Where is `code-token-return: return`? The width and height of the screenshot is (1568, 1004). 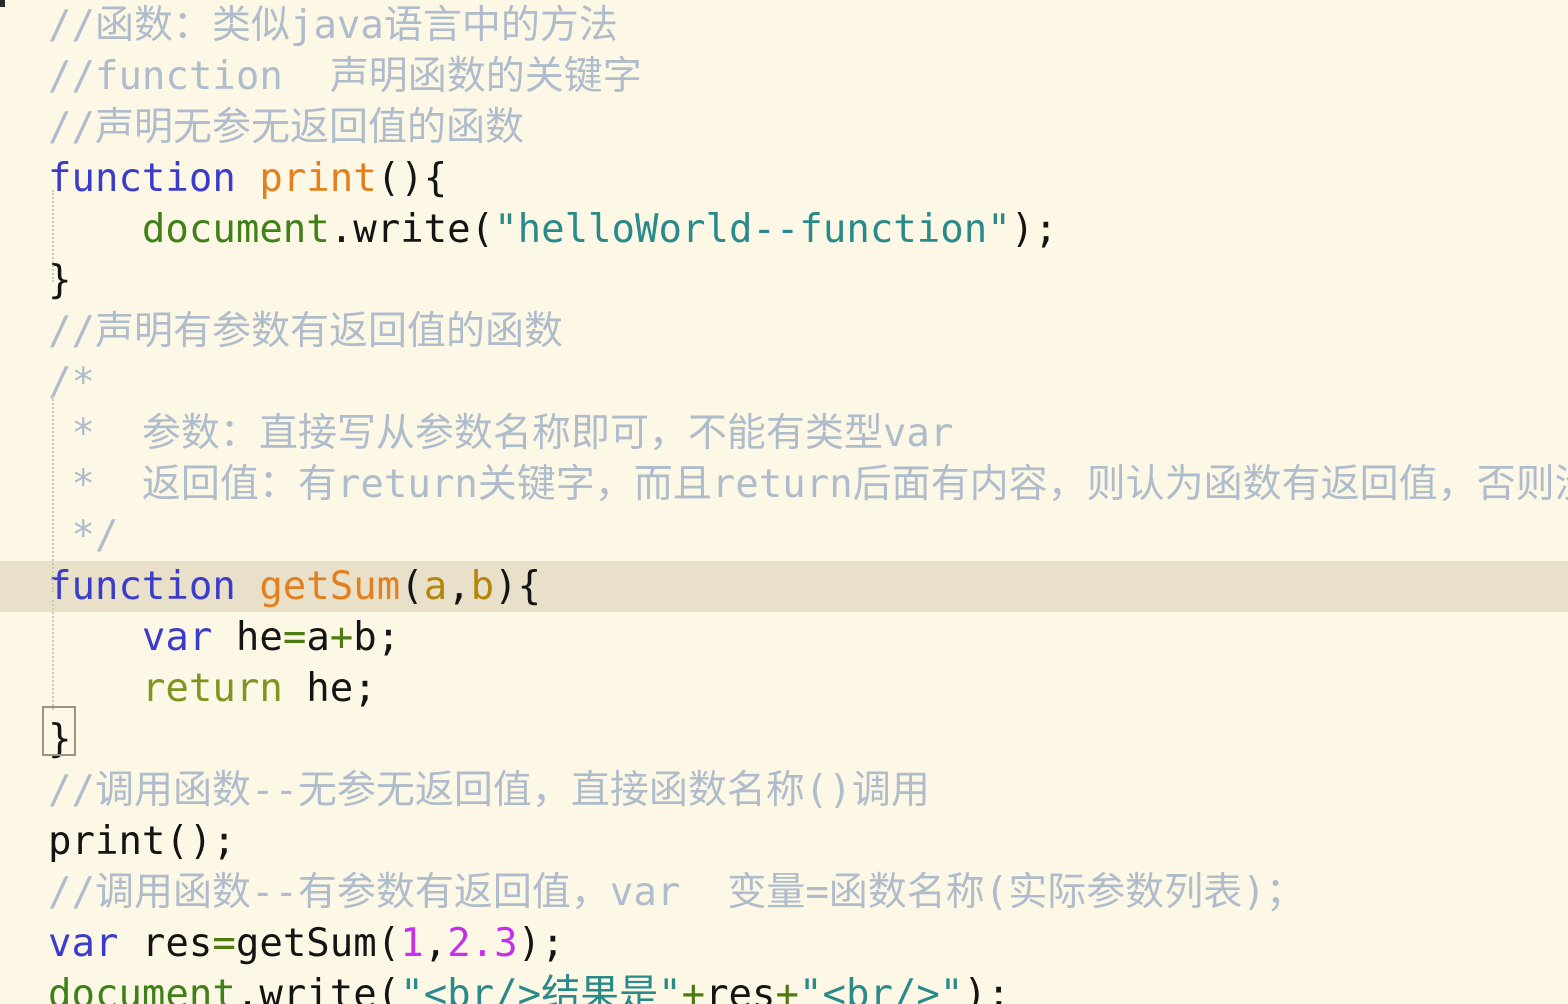
code-token-return: return is located at coordinates (212, 688).